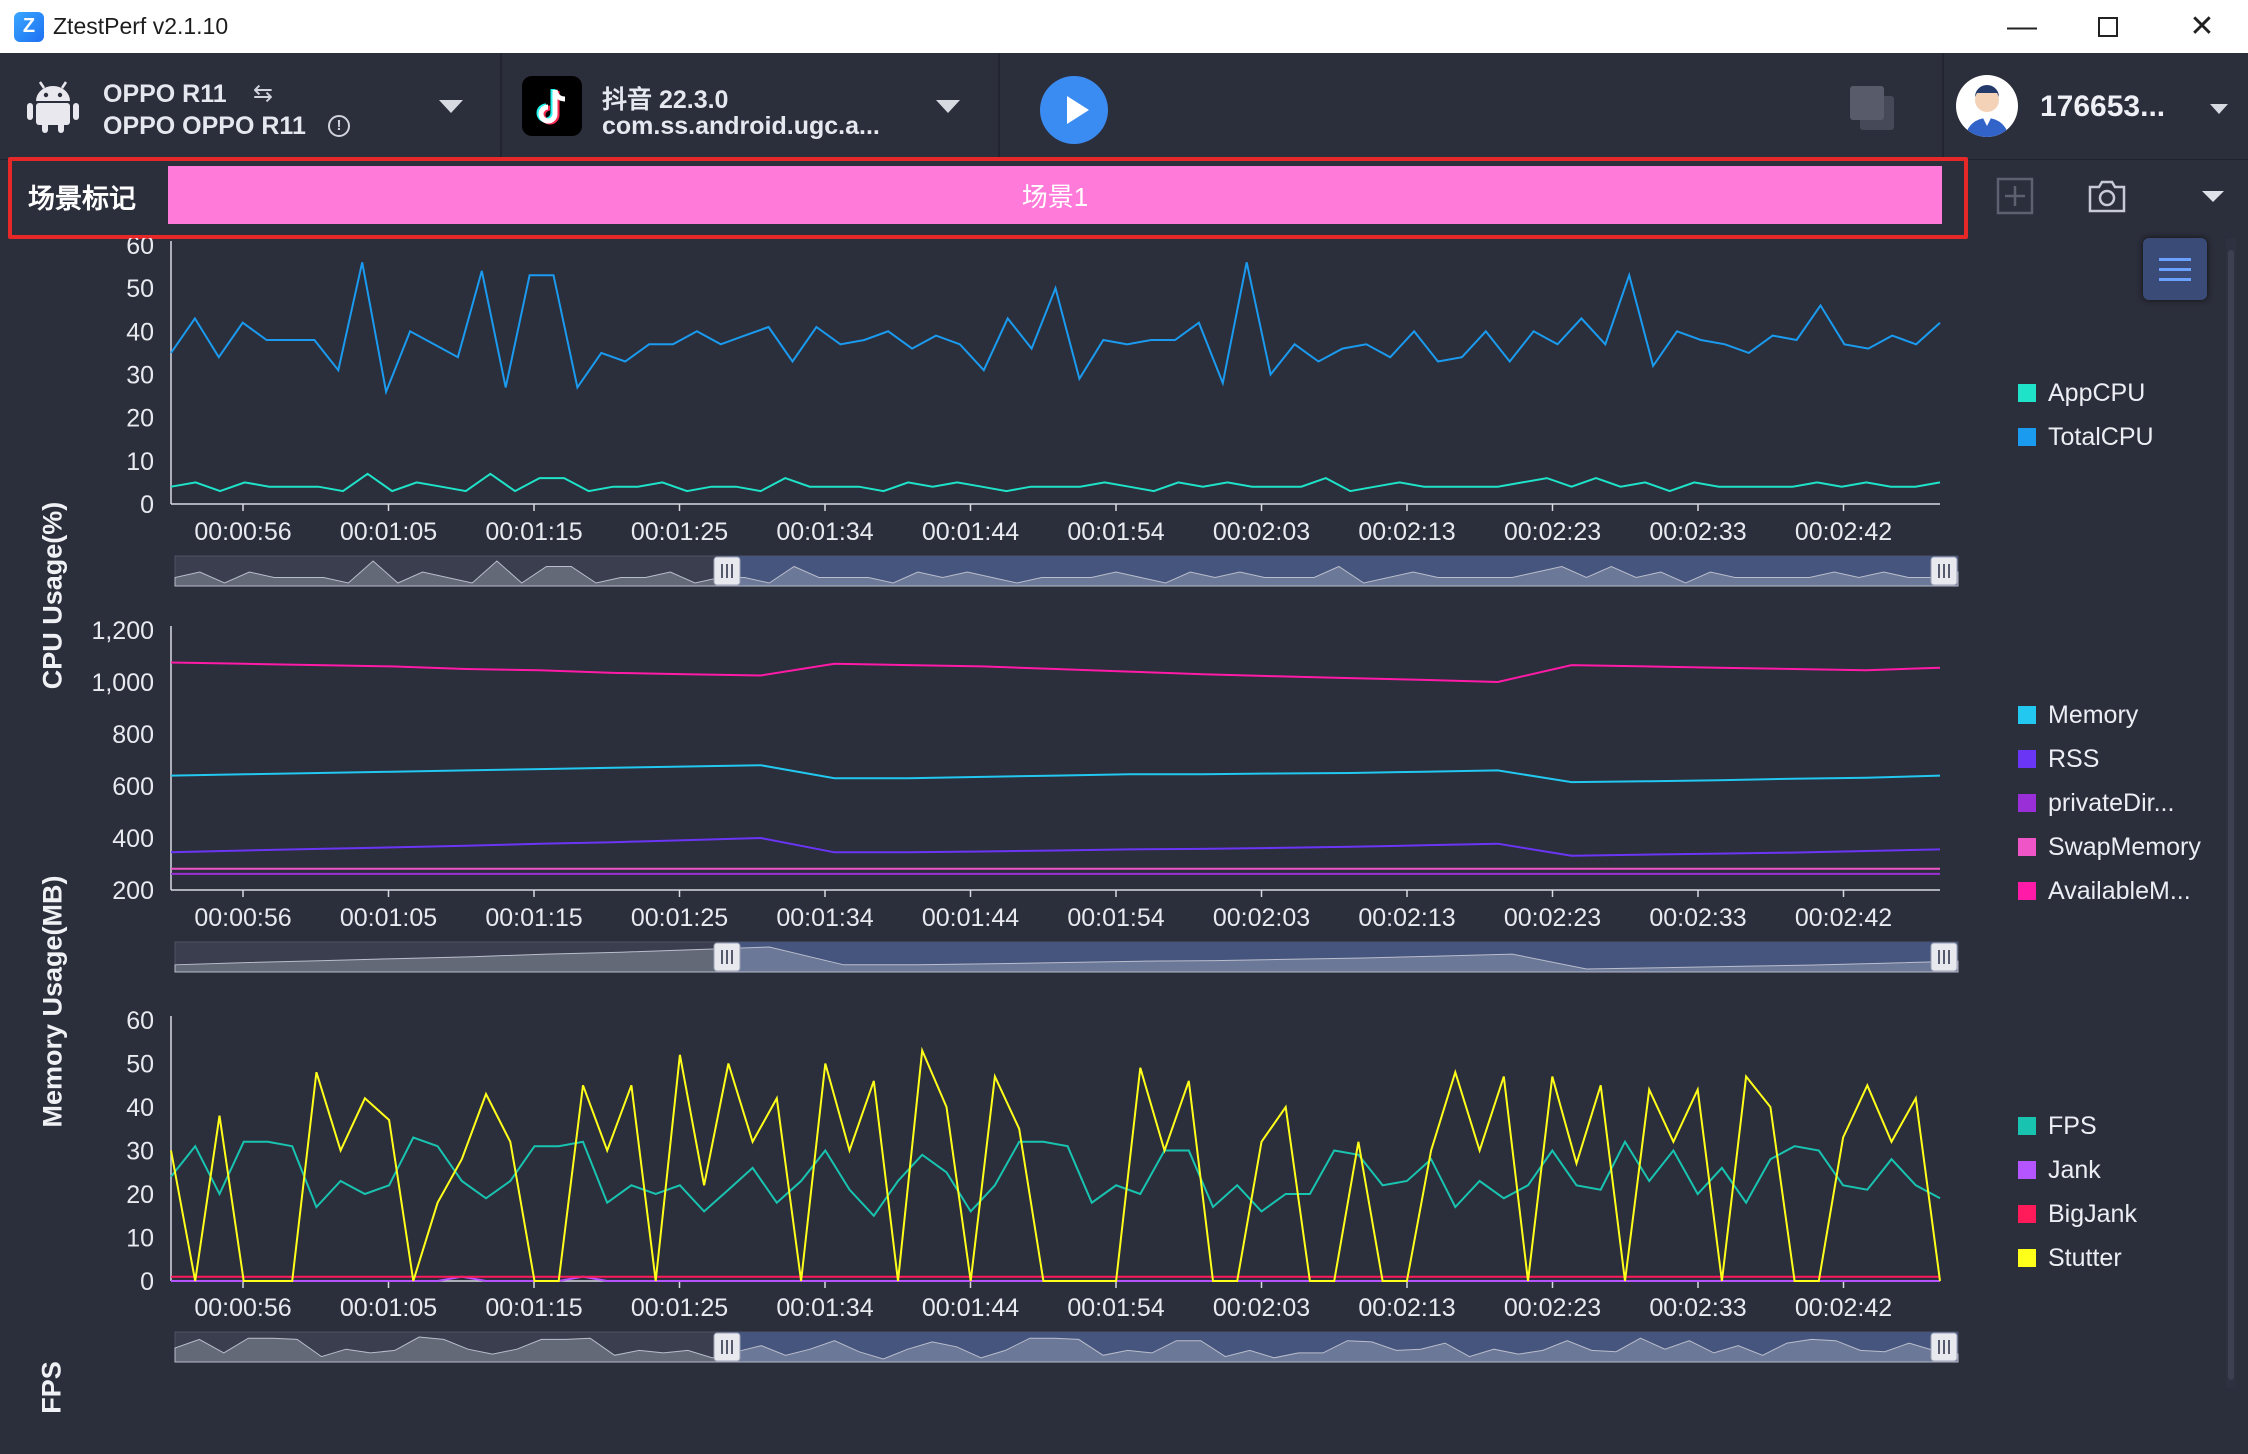  What do you see at coordinates (1055, 774) in the screenshot?
I see `series-line-memory` at bounding box center [1055, 774].